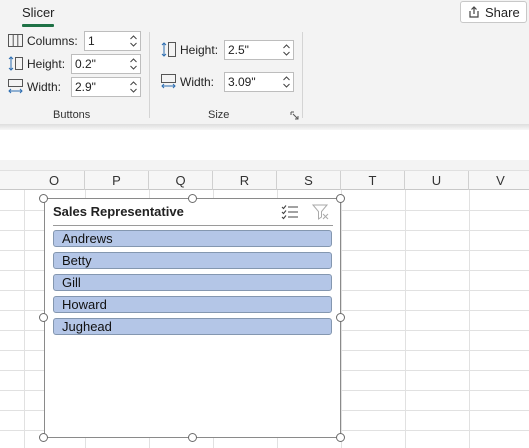 This screenshot has height=448, width=529. I want to click on column-header-v: V, so click(499, 180).